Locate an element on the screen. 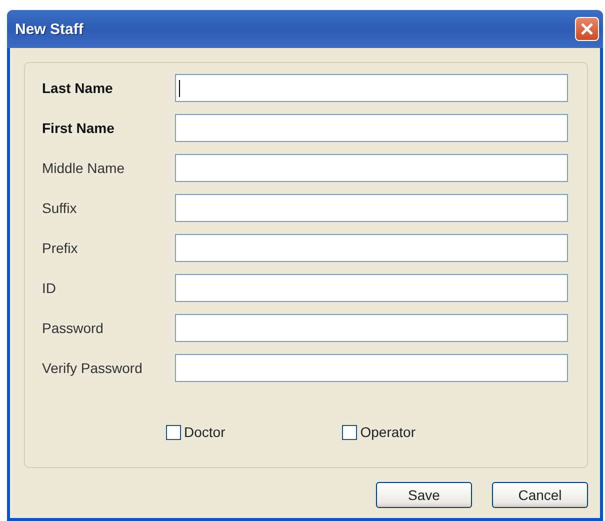  dialog-button: Cancel is located at coordinates (540, 495).